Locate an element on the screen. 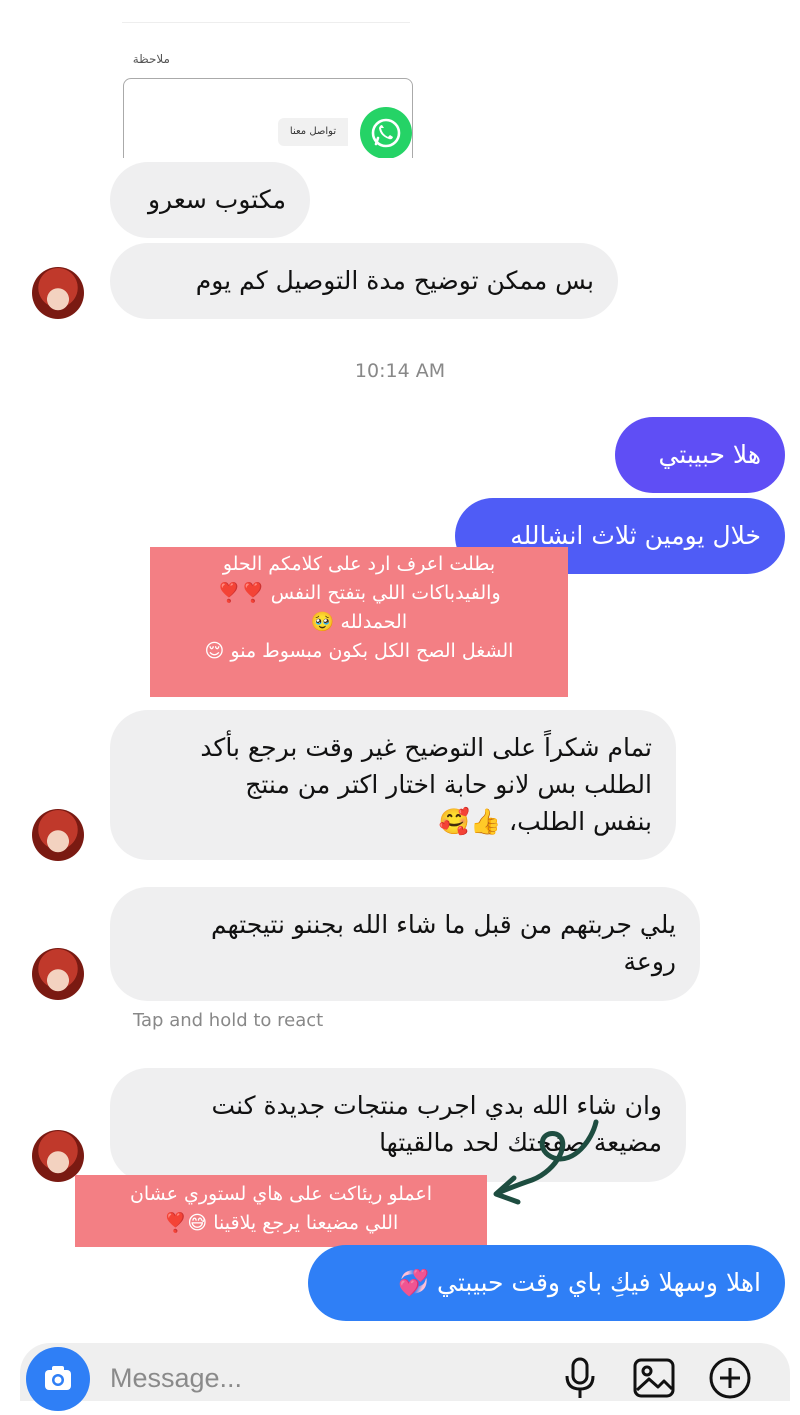 The image size is (800, 1415). message-text: خلال يومين ثلاث انشالله is located at coordinates (635, 535).